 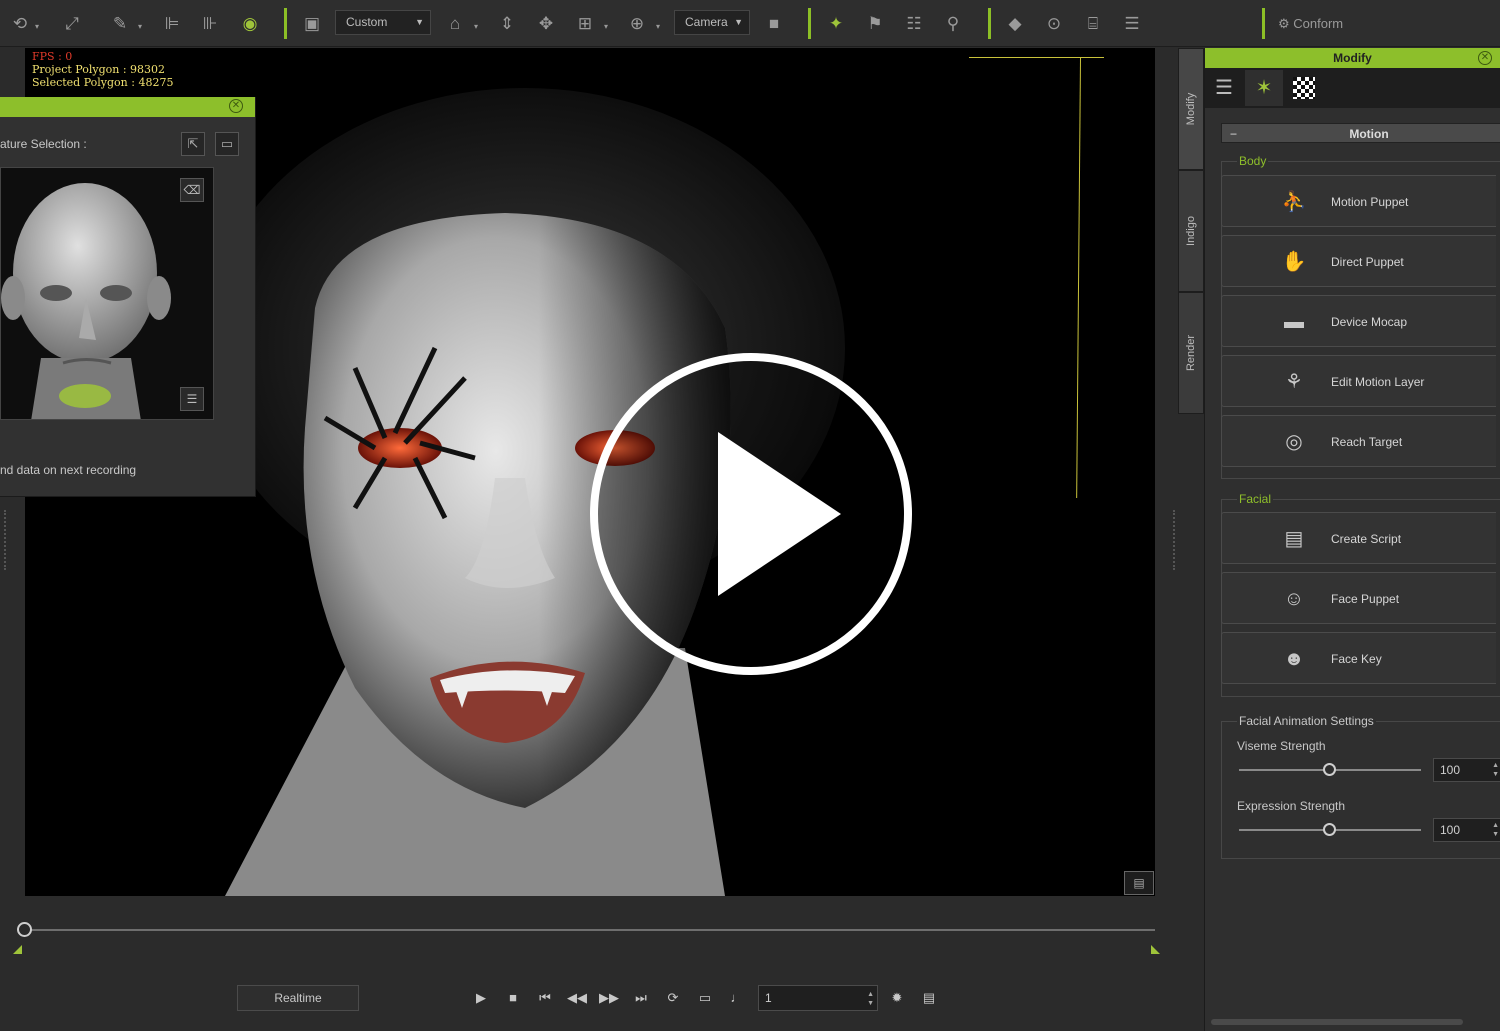 What do you see at coordinates (590, 930) in the screenshot?
I see `timeline-track` at bounding box center [590, 930].